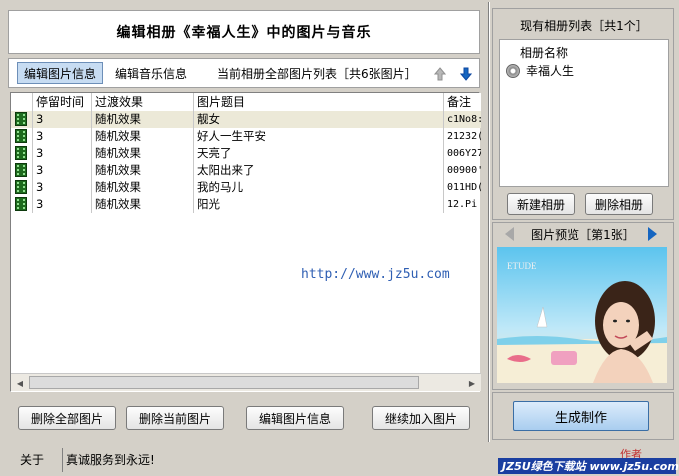  Describe the element at coordinates (509, 234) in the screenshot. I see `prev-image-icon` at that location.